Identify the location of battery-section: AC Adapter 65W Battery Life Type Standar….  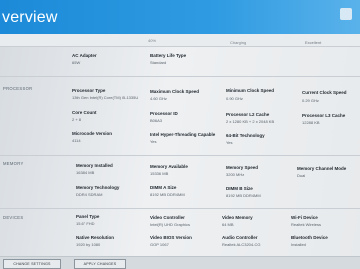
(180, 61).